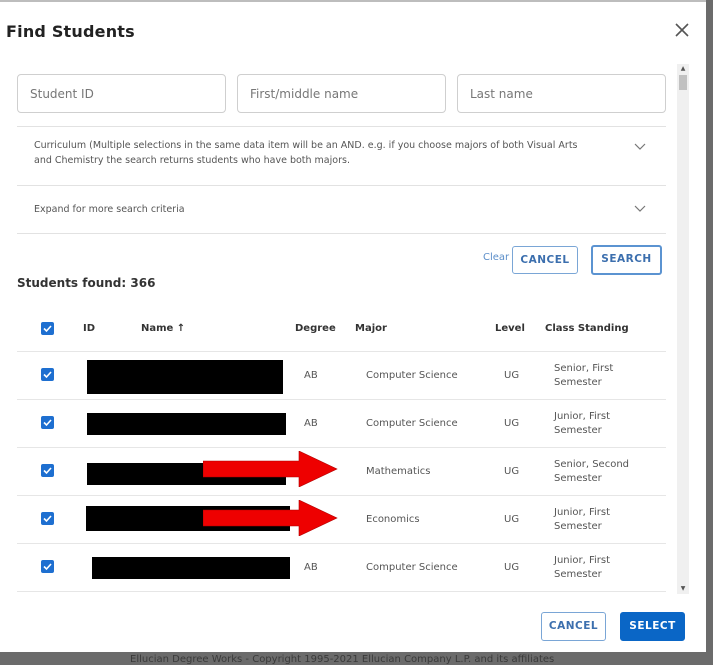  What do you see at coordinates (371, 328) in the screenshot?
I see `column-header-major: Major` at bounding box center [371, 328].